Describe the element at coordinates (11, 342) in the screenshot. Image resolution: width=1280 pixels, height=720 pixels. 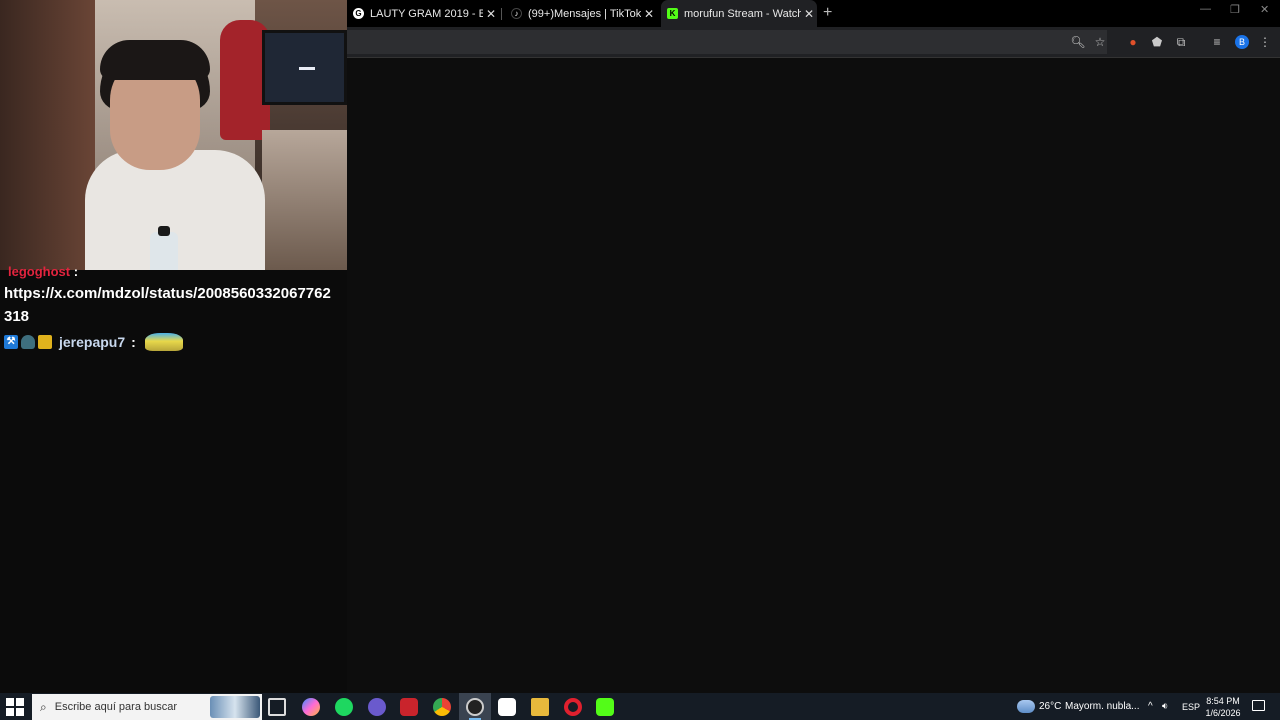
I see `moderator-badge-icon: ⚒` at that location.